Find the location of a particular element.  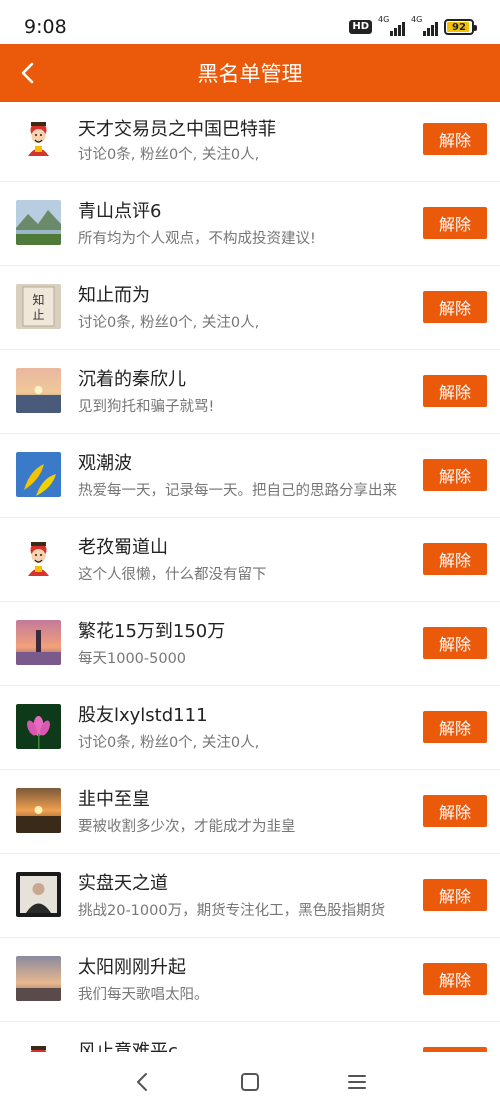

user-description: 所有均为个人观点，不构成投资建议! is located at coordinates (197, 239).